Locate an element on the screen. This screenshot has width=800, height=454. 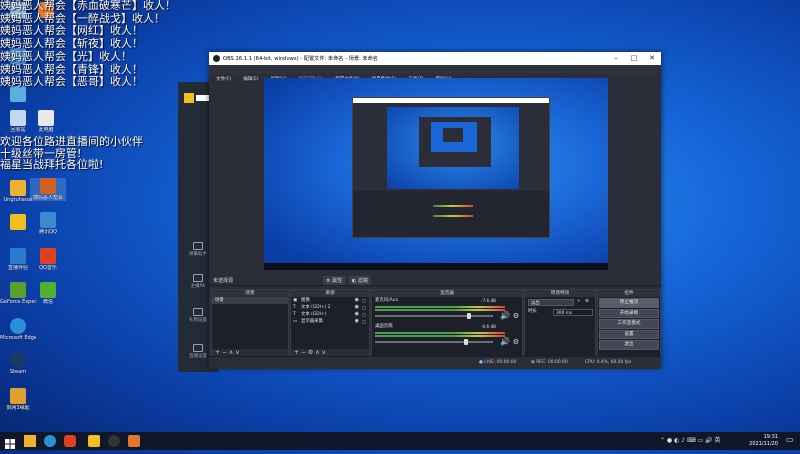
chat-icon is located at coordinates (198, 246).